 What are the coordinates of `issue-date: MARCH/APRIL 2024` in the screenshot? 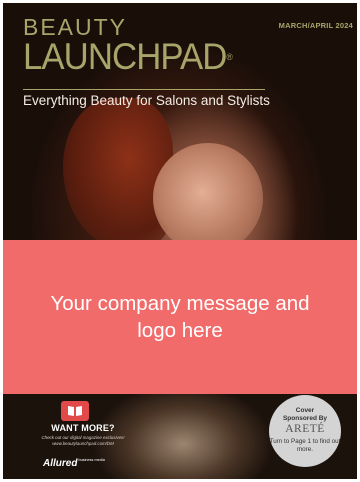 It's located at (315, 25).